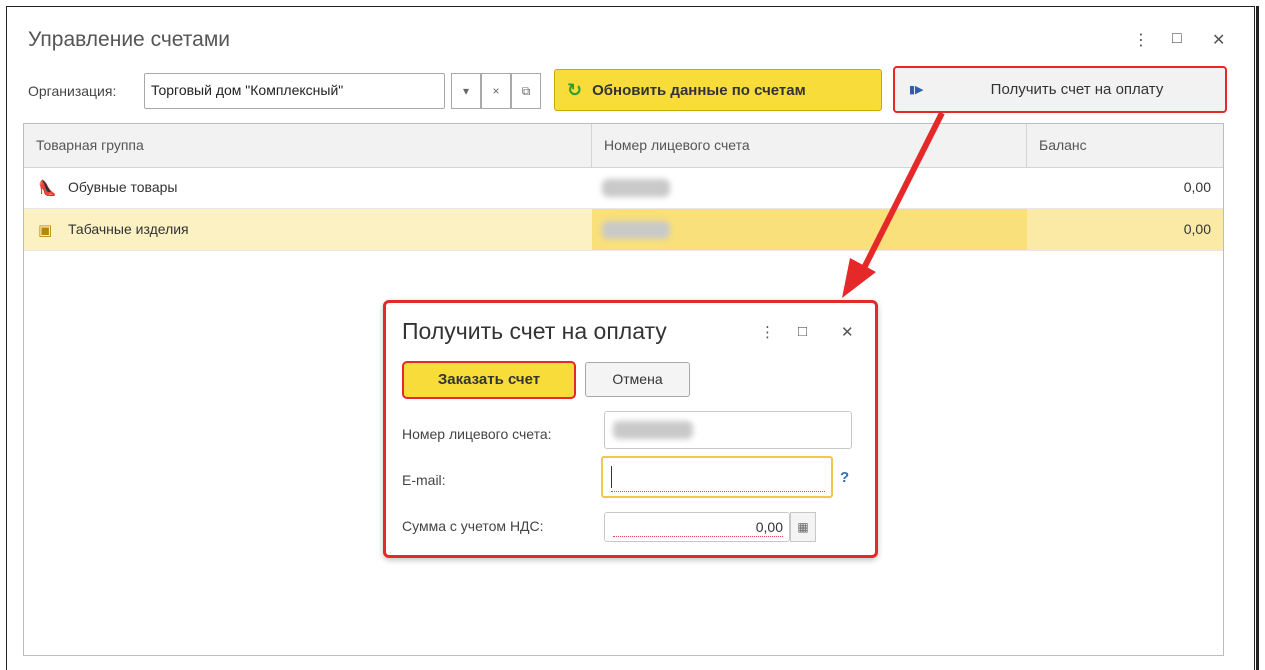  Describe the element at coordinates (72, 91) in the screenshot. I see `organization-label: Организация:` at that location.